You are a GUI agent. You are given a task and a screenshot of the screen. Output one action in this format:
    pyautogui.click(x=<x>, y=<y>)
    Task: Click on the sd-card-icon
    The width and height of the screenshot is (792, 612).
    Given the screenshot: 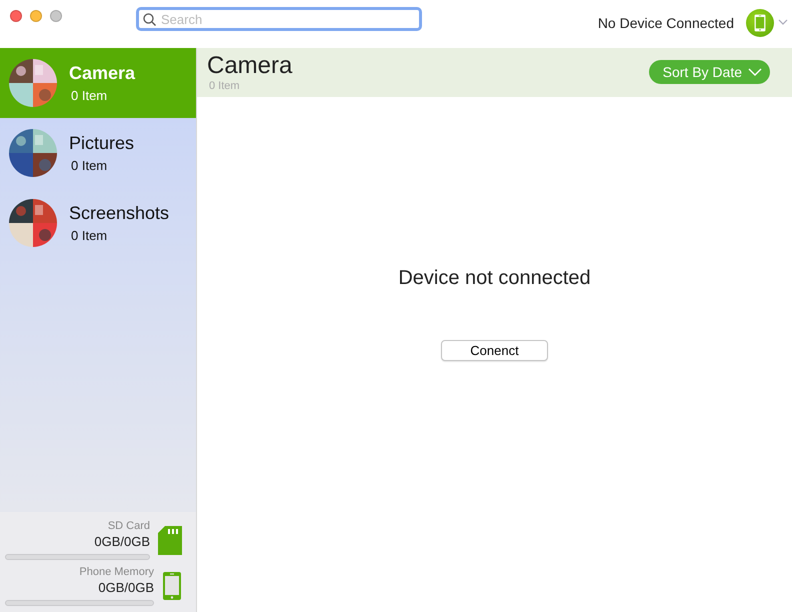 What is the action you would take?
    pyautogui.click(x=170, y=540)
    